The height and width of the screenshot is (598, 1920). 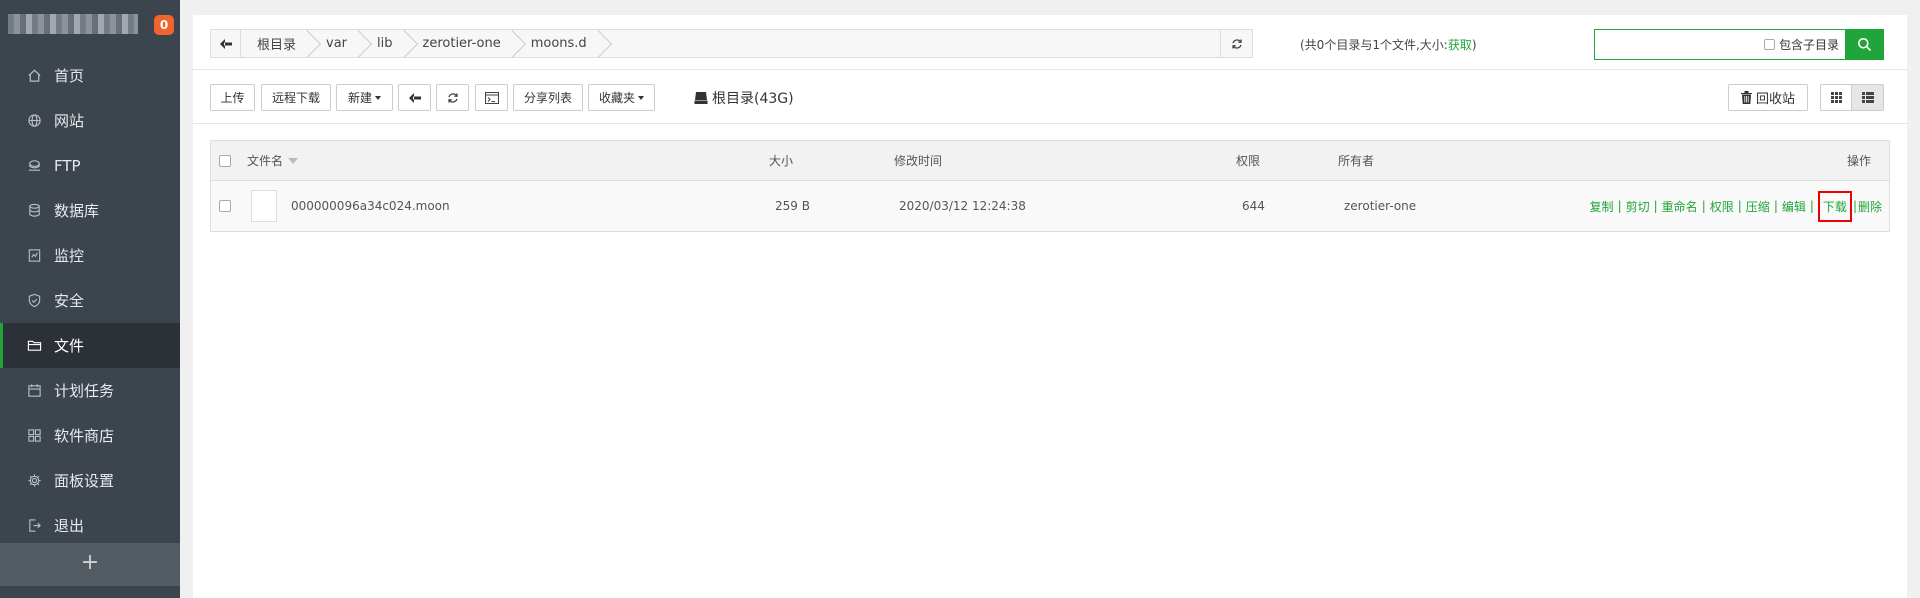 I want to click on header-actions: 操作, so click(x=1858, y=161).